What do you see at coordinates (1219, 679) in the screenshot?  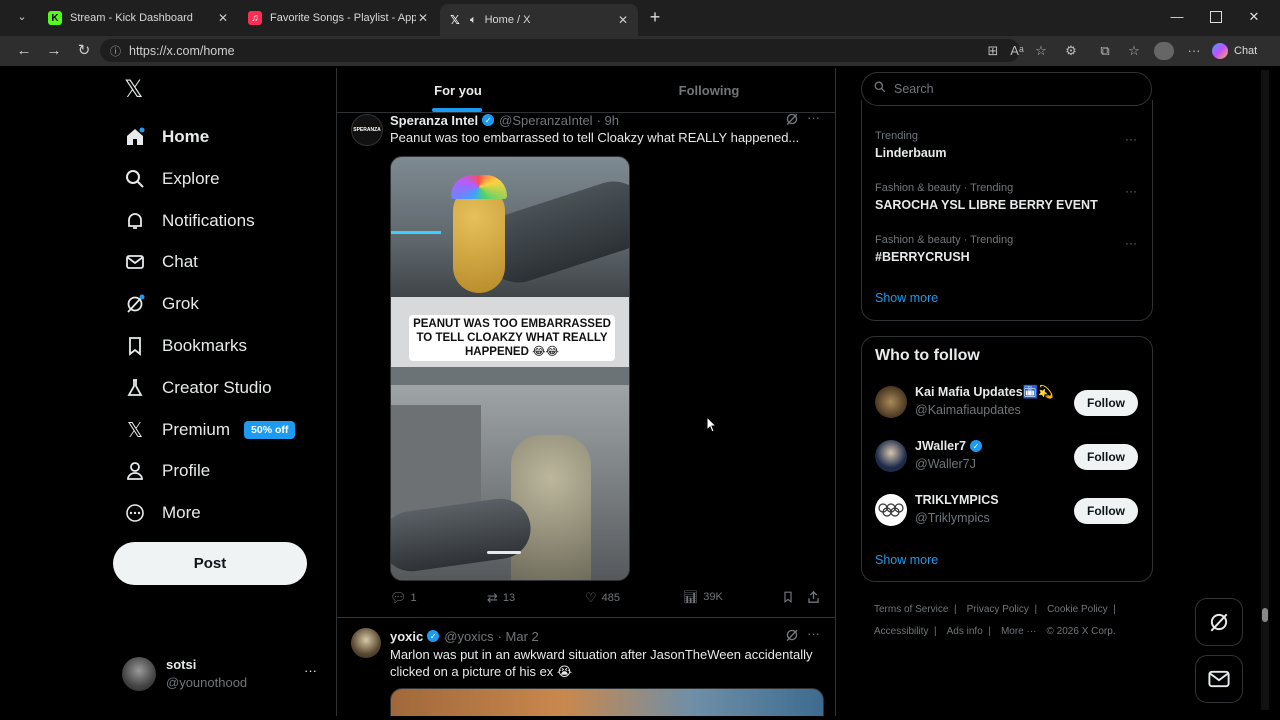 I see `messages-floating-button` at bounding box center [1219, 679].